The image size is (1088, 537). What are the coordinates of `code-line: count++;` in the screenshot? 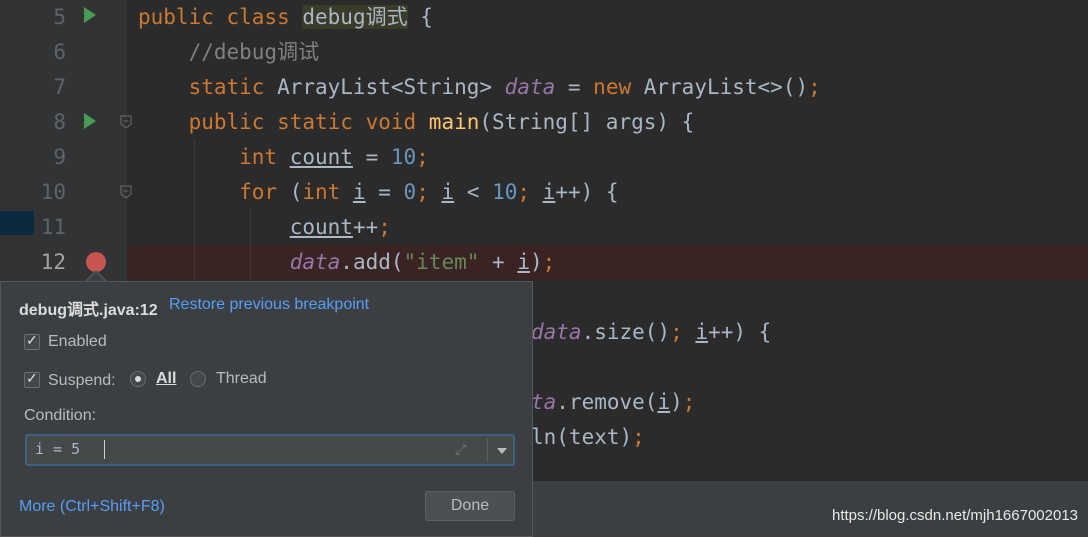 It's located at (264, 227).